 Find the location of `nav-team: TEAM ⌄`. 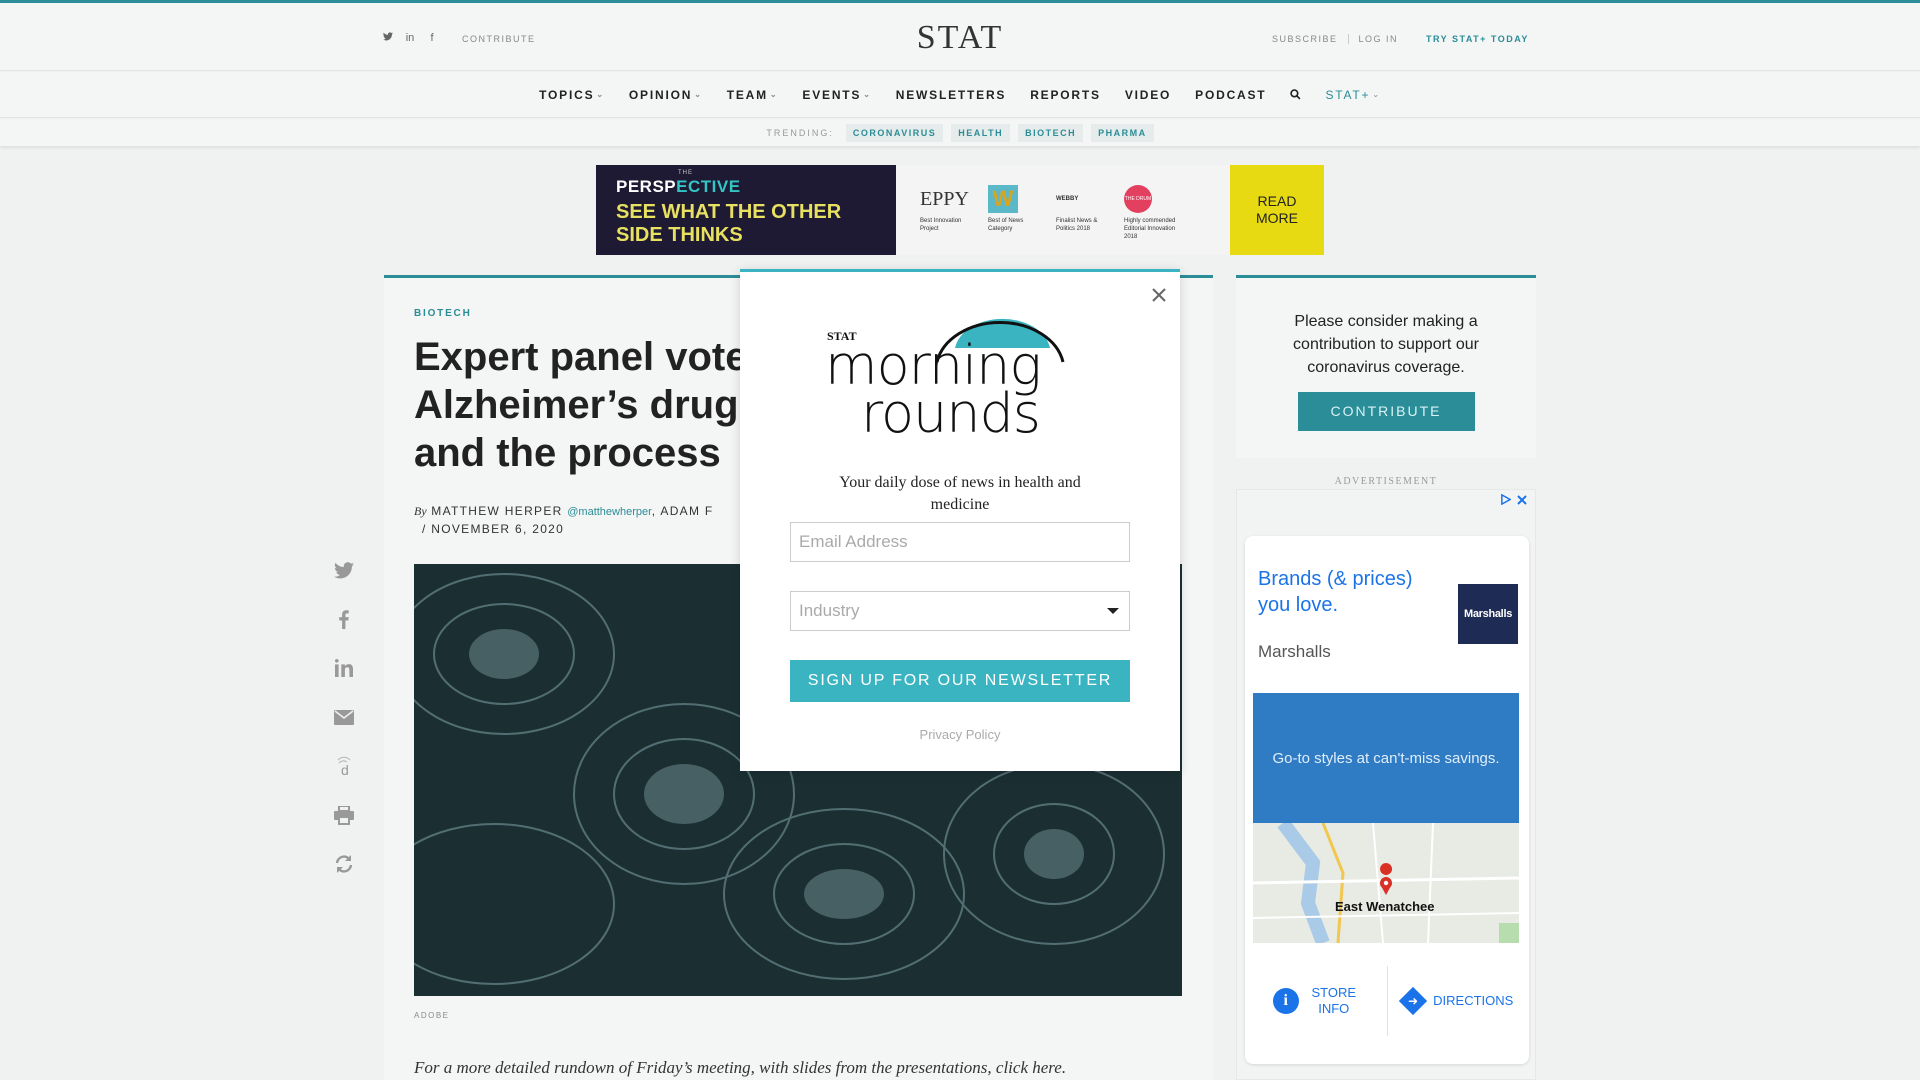

nav-team: TEAM ⌄ is located at coordinates (753, 95).